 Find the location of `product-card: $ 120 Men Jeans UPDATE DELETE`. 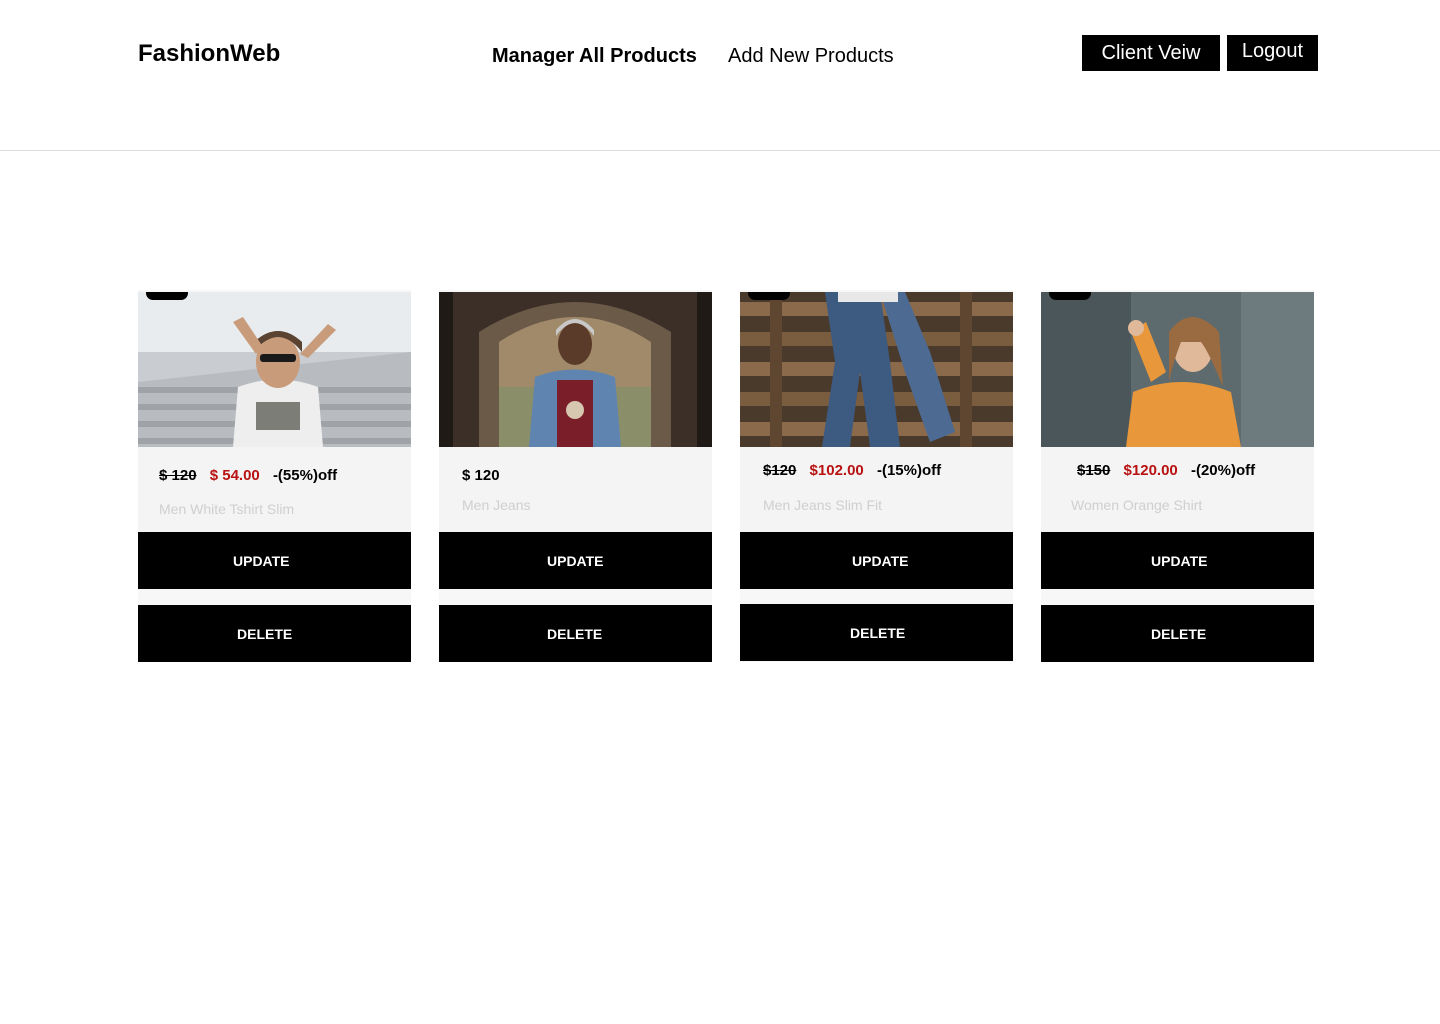

product-card: $ 120 Men Jeans UPDATE DELETE is located at coordinates (575, 476).